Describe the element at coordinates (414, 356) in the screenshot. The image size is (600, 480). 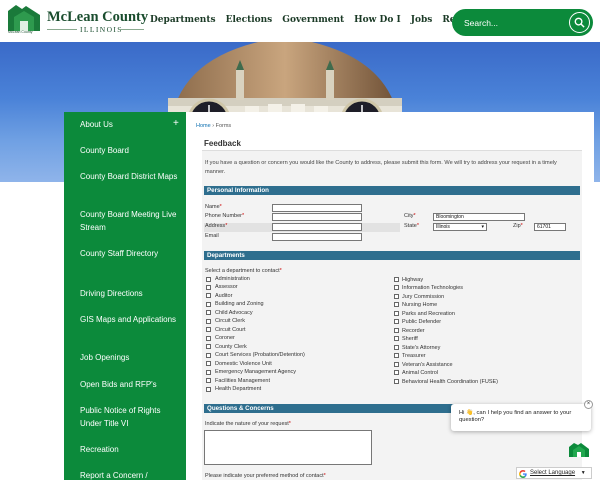
I see `checkbox-label: Treasurer` at that location.